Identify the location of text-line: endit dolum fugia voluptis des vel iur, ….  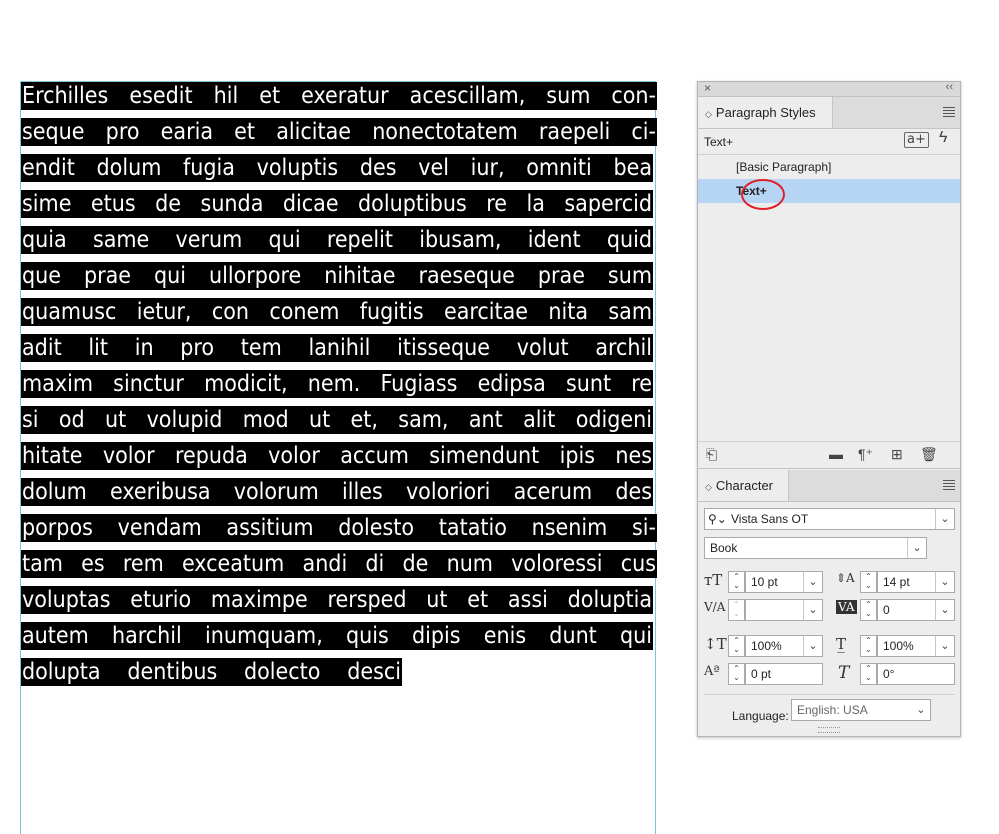
(337, 168).